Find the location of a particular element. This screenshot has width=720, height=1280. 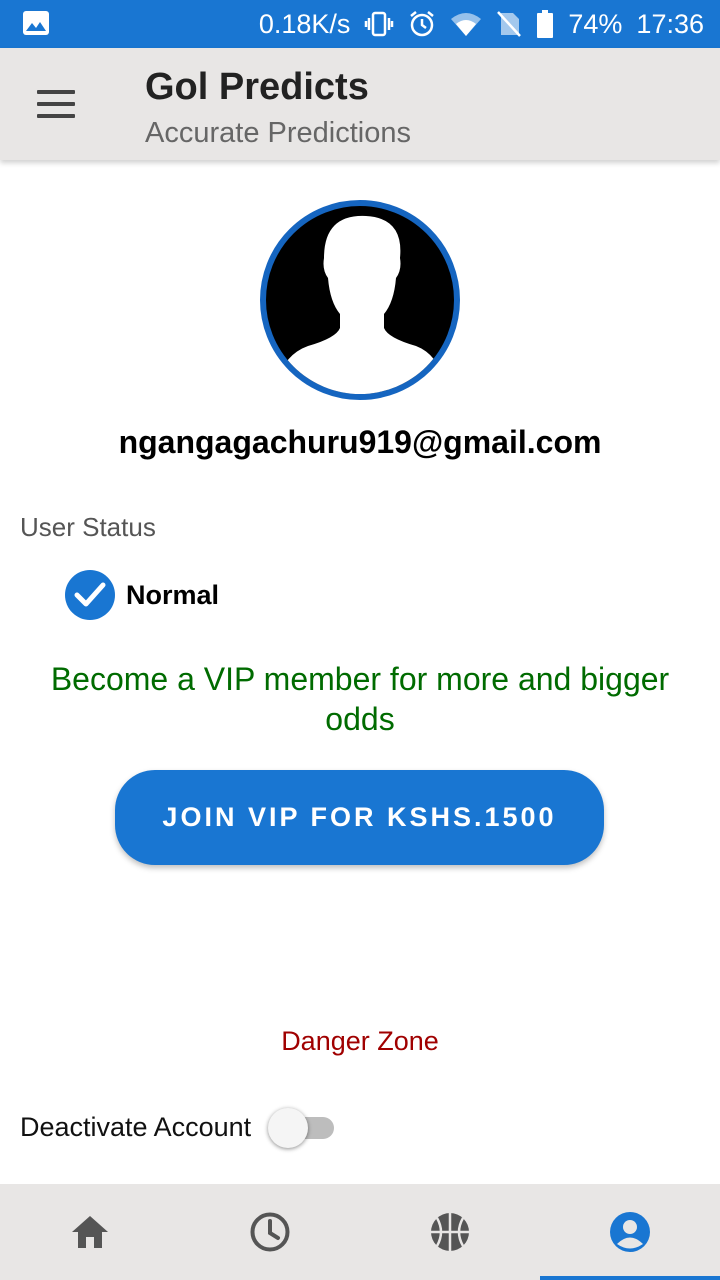

wifi-icon is located at coordinates (466, 24).